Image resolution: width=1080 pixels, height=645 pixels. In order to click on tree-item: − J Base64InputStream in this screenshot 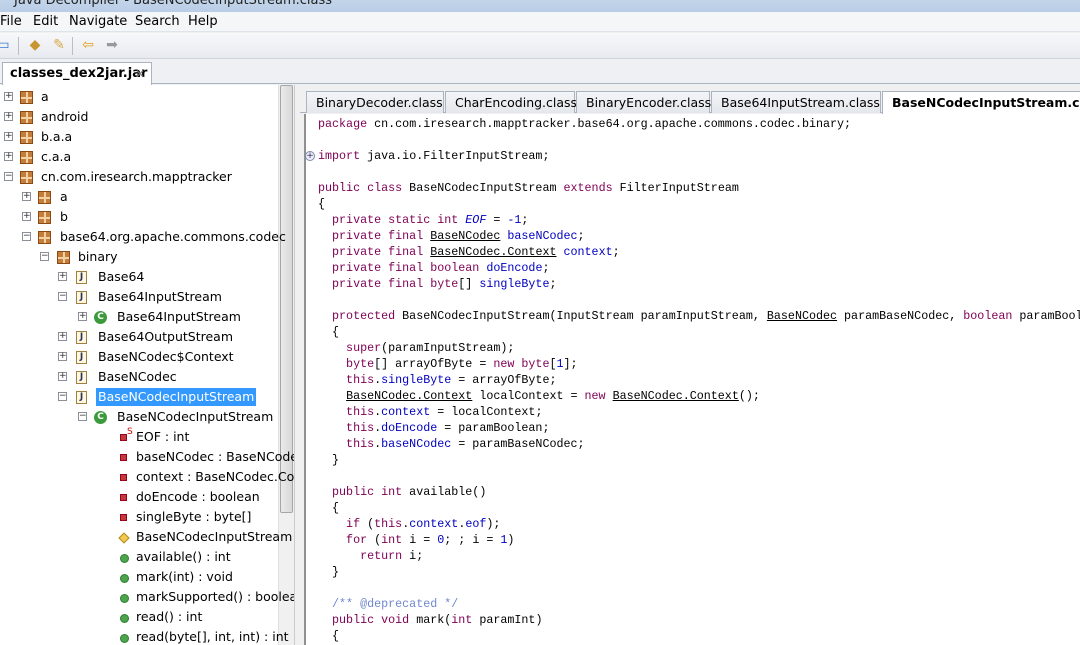, I will do `click(139, 297)`.